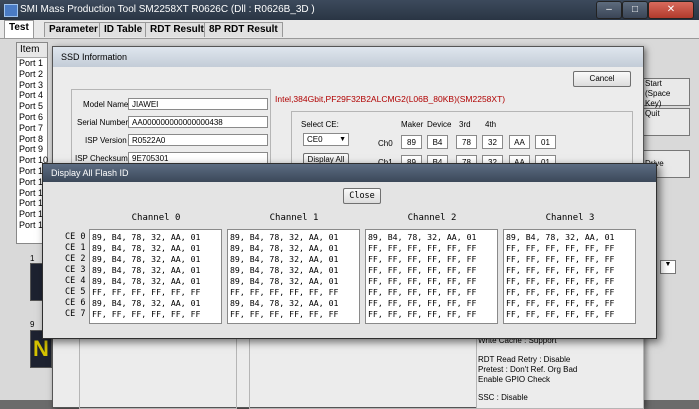 This screenshot has width=699, height=409. What do you see at coordinates (465, 124) in the screenshot?
I see `col-header-3rd: 3rd` at bounding box center [465, 124].